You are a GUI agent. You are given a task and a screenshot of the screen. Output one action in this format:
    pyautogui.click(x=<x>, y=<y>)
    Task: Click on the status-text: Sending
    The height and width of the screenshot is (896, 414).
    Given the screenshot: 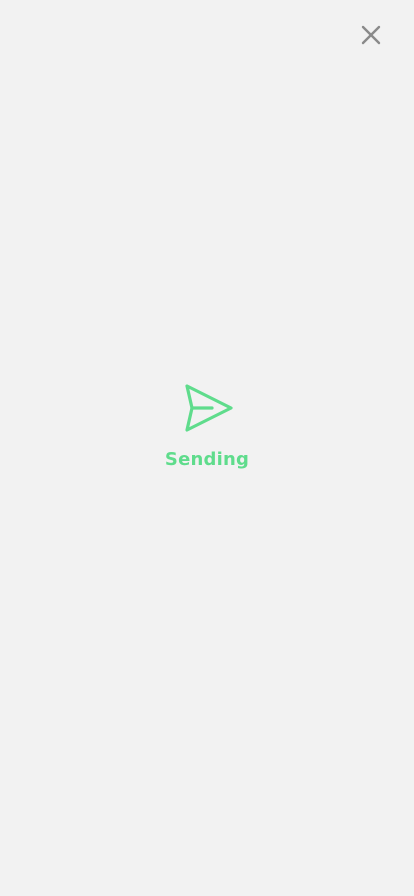 What is the action you would take?
    pyautogui.click(x=207, y=459)
    